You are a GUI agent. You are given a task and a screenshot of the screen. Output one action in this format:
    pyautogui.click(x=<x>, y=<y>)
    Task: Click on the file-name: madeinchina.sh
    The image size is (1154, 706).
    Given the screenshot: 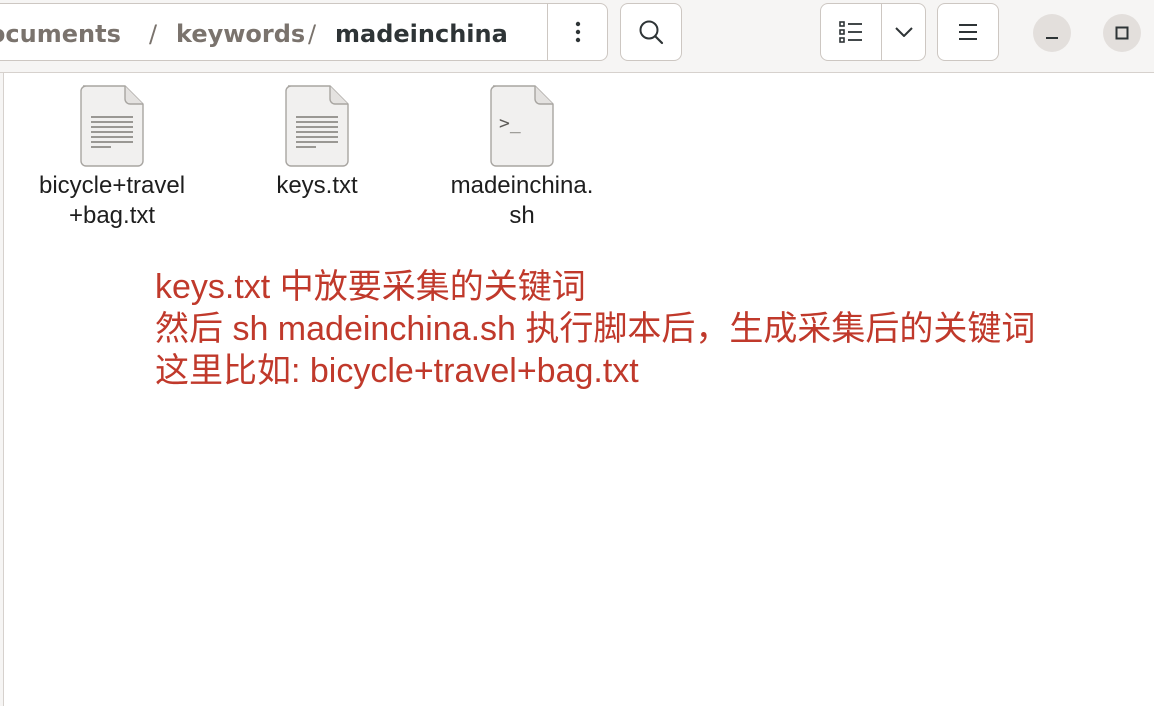 What is the action you would take?
    pyautogui.click(x=522, y=200)
    